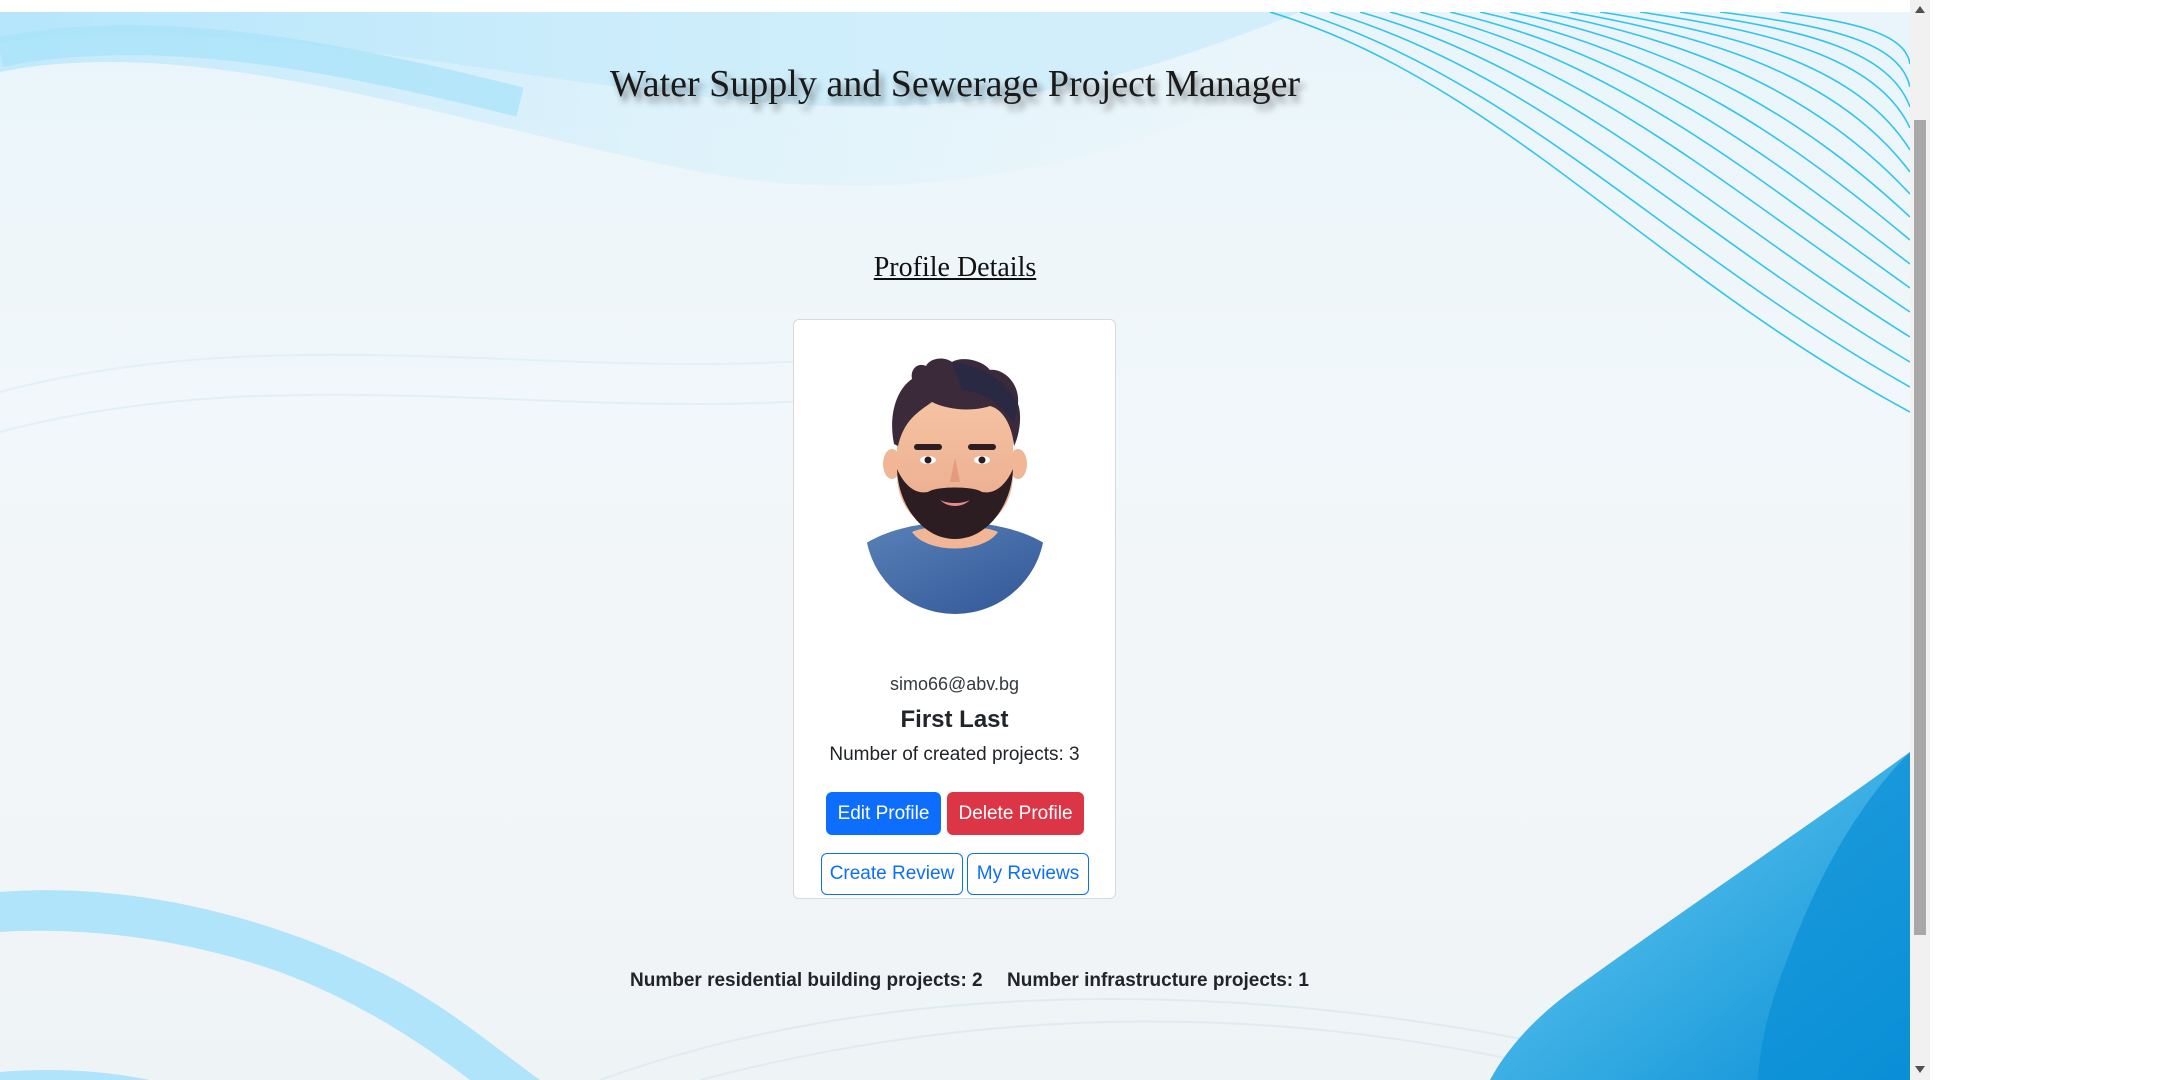 The width and height of the screenshot is (2180, 1080). Describe the element at coordinates (806, 980) in the screenshot. I see `residential-projects-count: Number residential building projects: 2` at that location.